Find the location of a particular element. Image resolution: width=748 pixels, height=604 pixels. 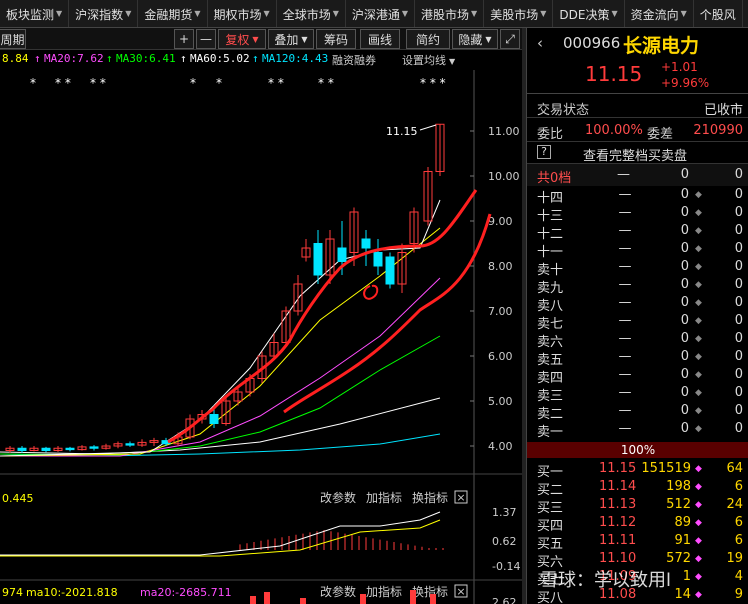

draw-line-button: 画线 is located at coordinates (380, 39).